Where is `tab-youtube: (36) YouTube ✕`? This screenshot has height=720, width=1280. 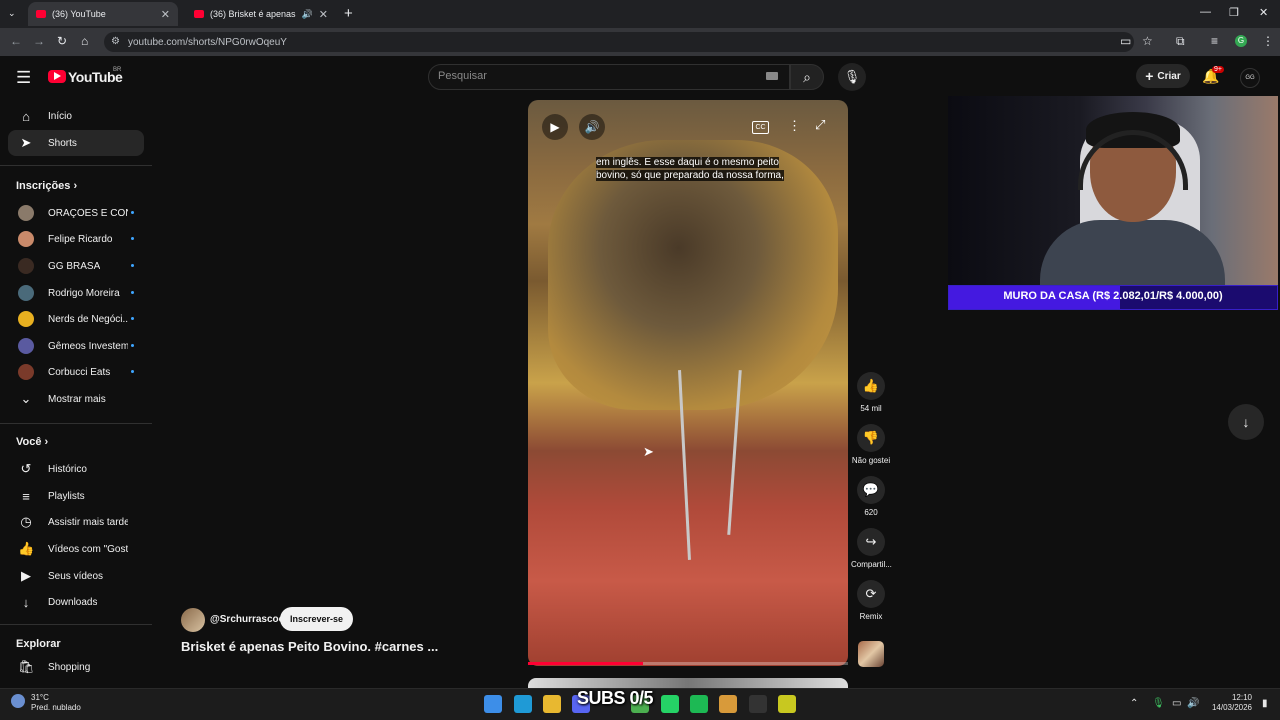 tab-youtube: (36) YouTube ✕ is located at coordinates (103, 14).